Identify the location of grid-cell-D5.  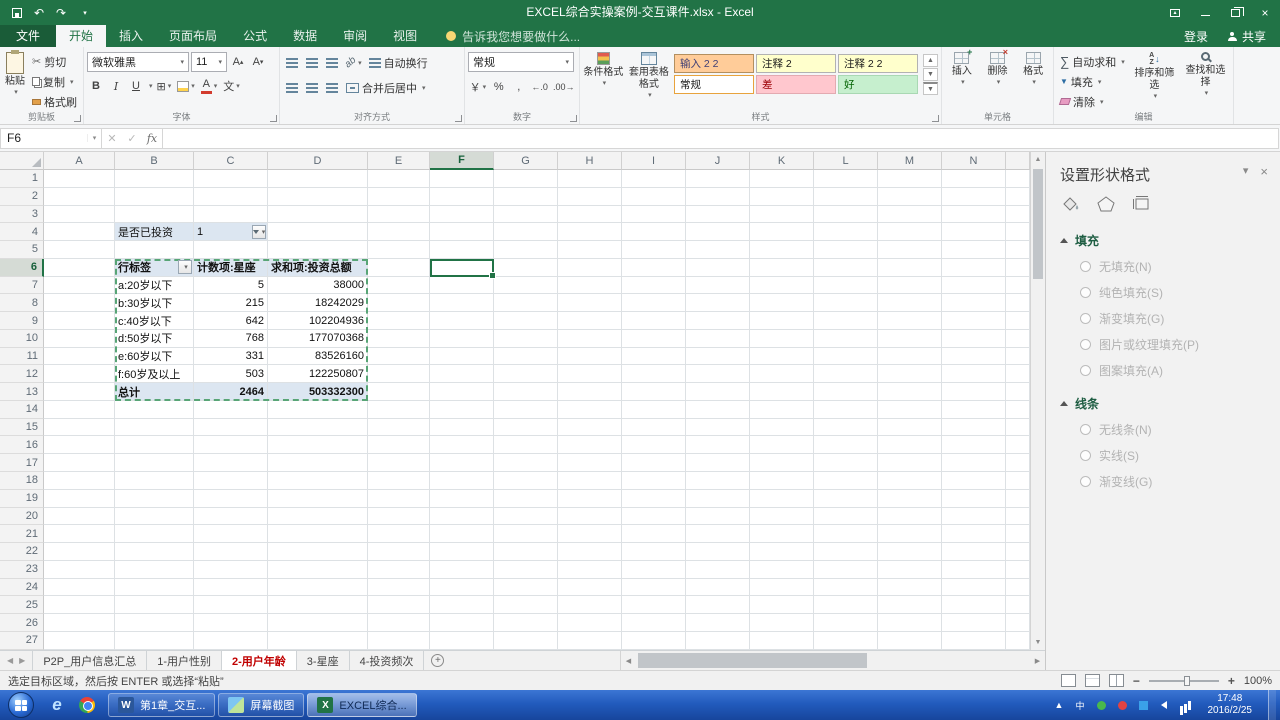
(318, 250).